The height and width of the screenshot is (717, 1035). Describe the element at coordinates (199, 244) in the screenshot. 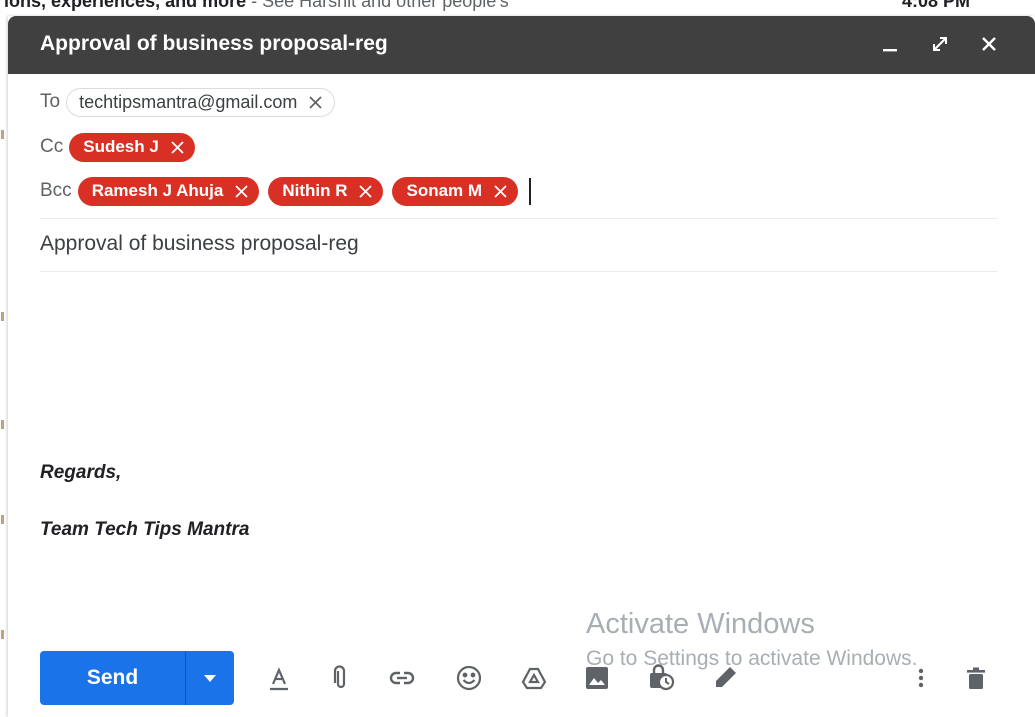

I see `subject-field: Approval of business proposal-reg` at that location.